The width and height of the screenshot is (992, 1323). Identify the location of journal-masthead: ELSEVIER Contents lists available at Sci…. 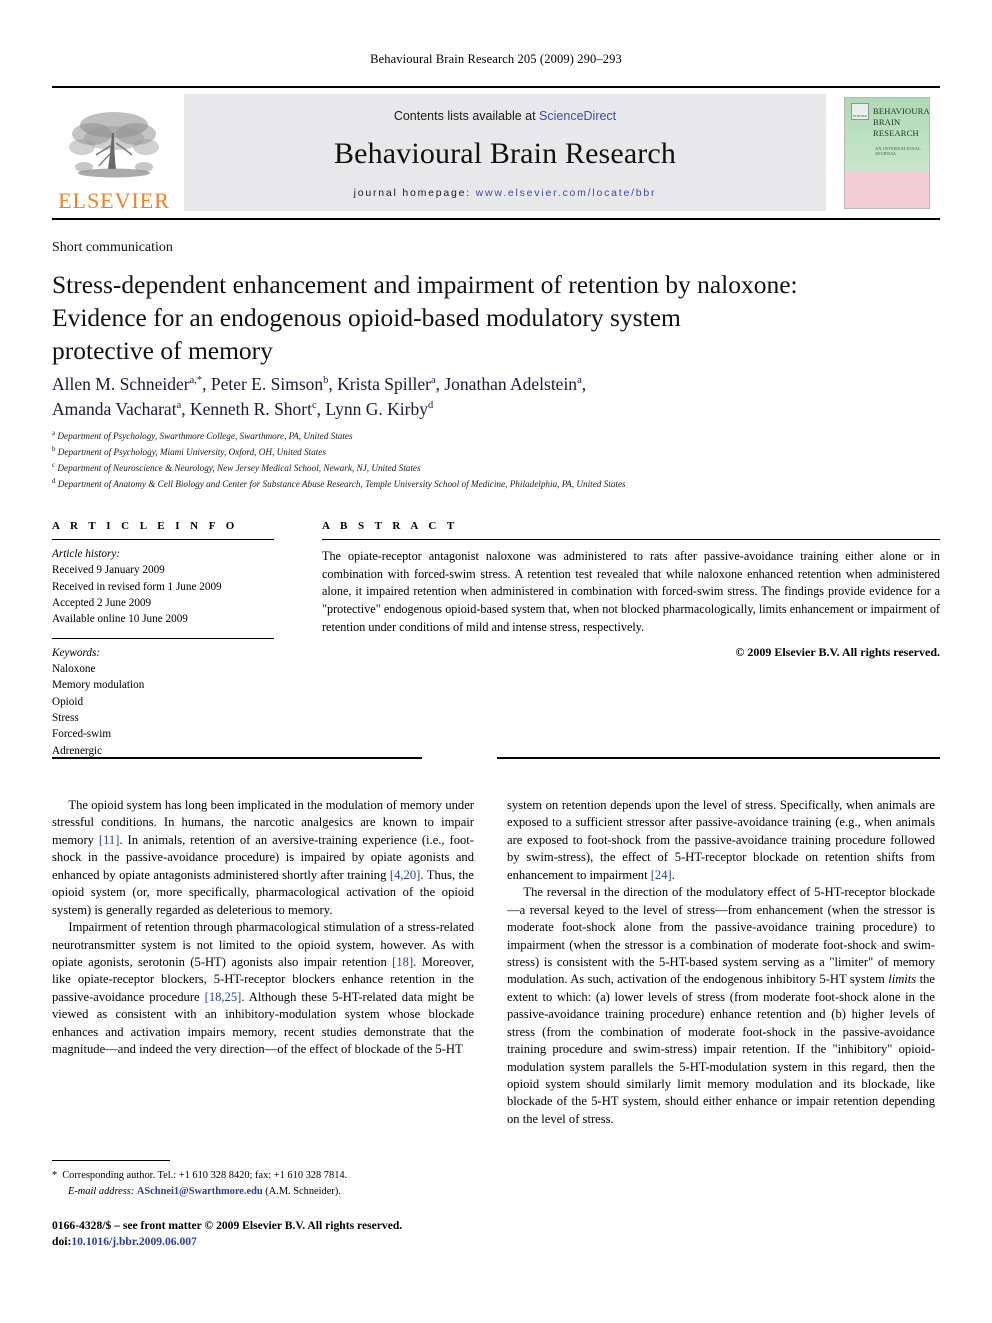
(496, 153).